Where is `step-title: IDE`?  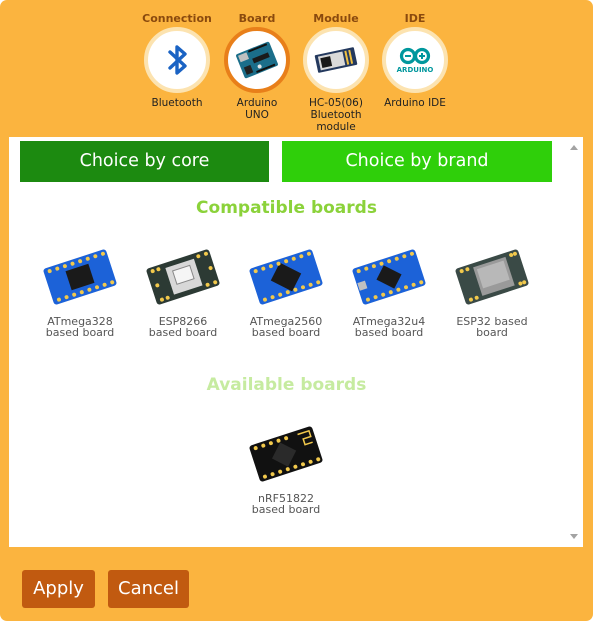 step-title: IDE is located at coordinates (415, 18).